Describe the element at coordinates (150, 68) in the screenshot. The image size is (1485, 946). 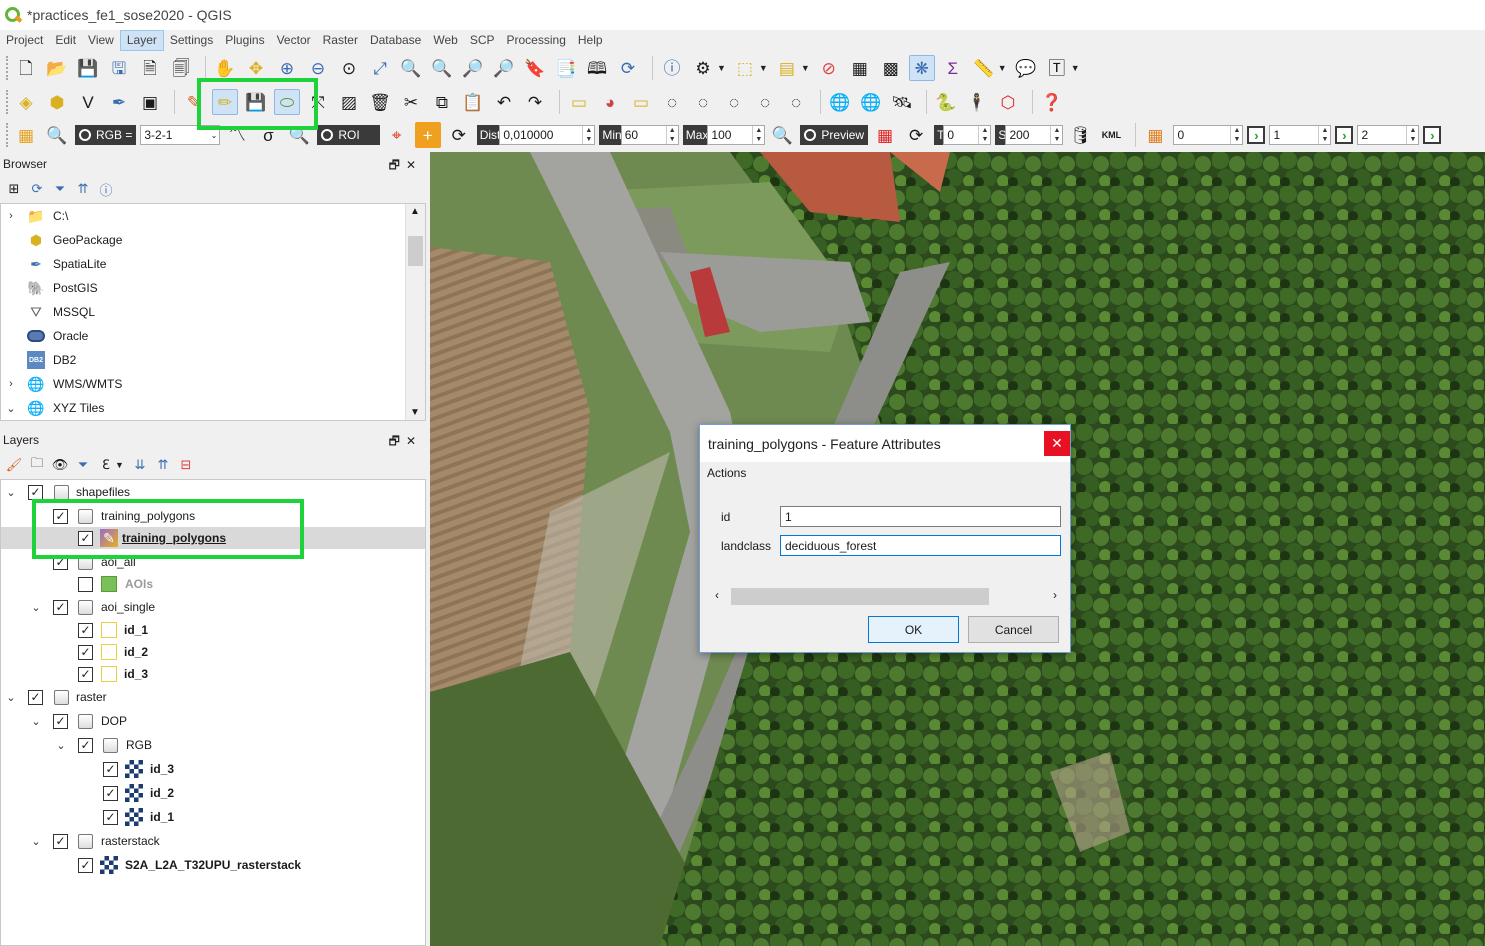
I see `new-print-layout-icon: 🗎` at that location.